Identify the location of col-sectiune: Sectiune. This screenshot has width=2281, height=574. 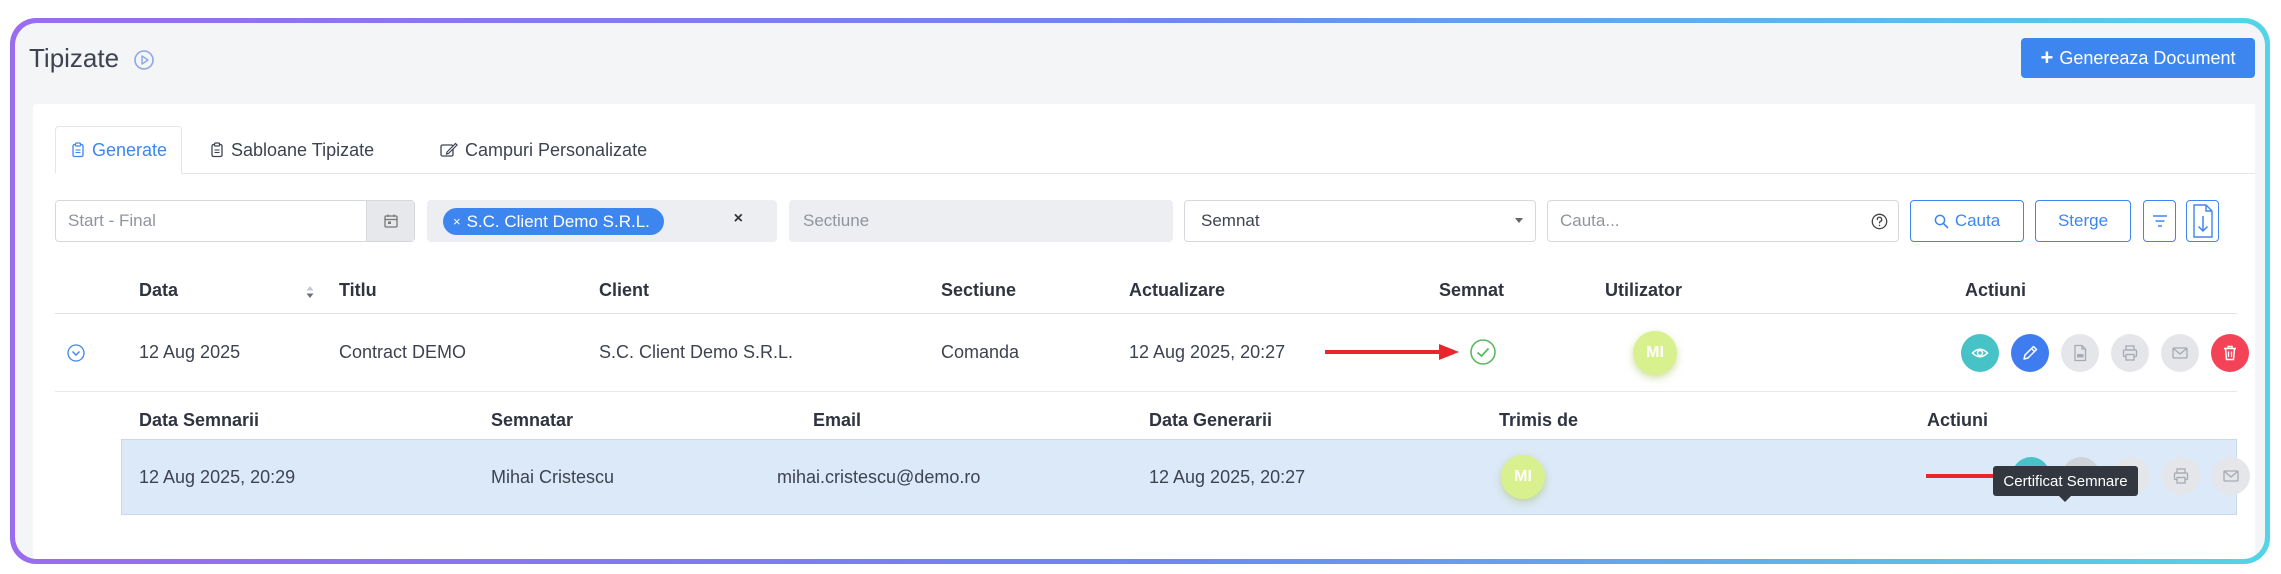
(979, 290).